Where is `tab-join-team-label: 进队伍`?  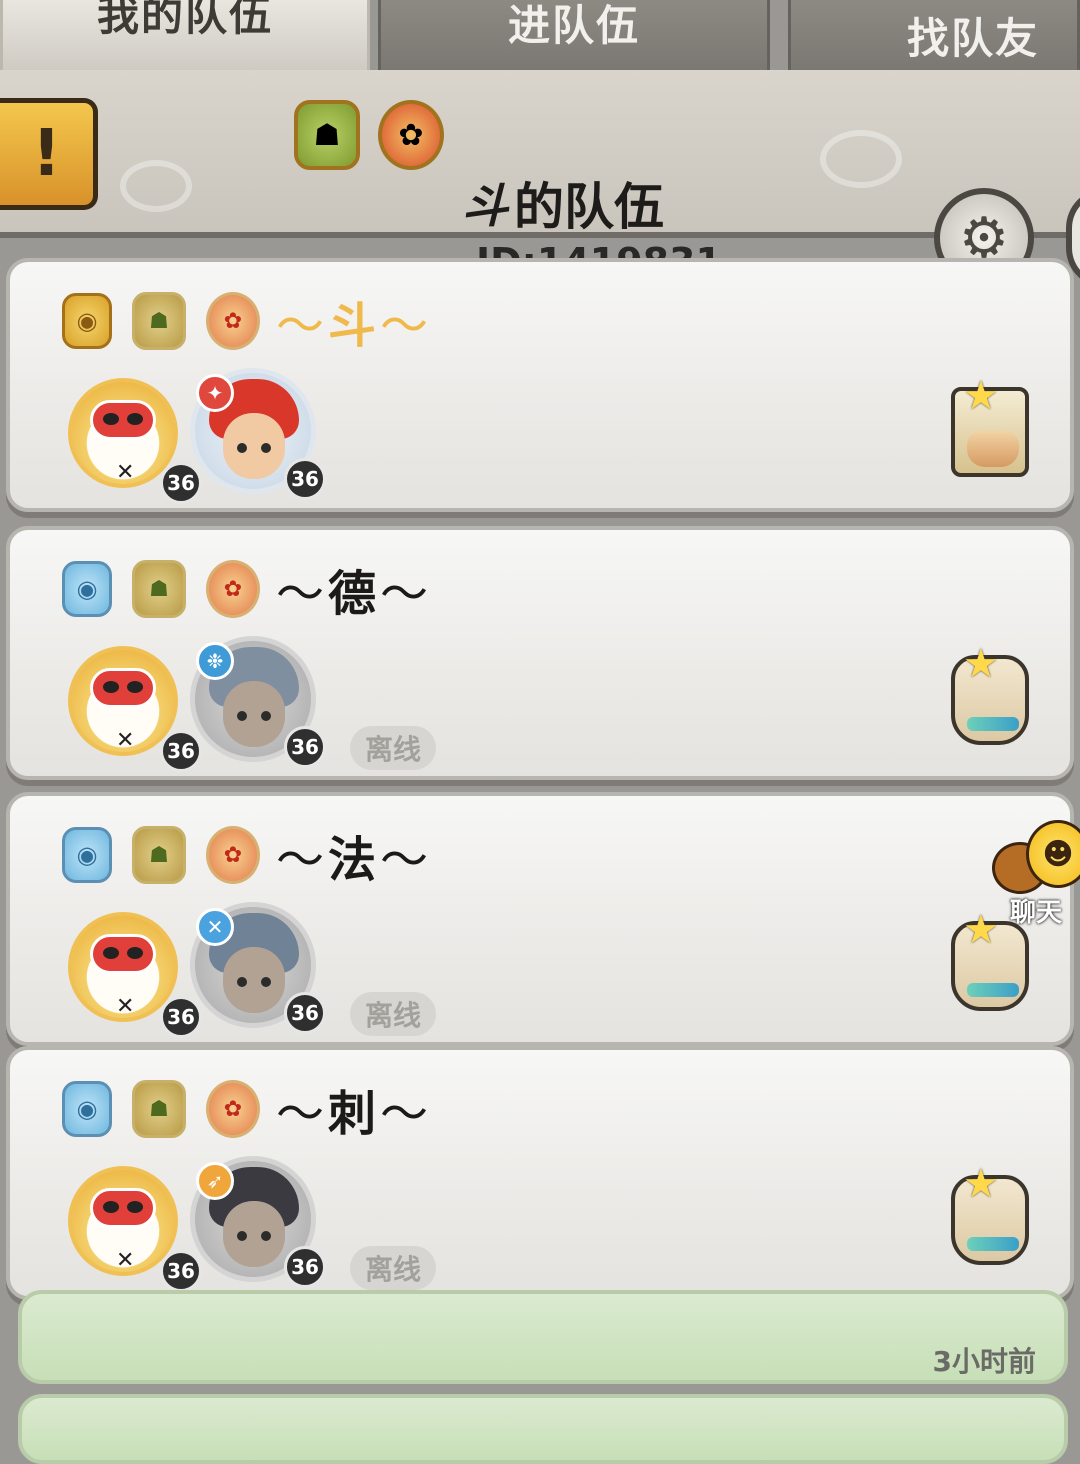
tab-join-team-label: 进队伍 is located at coordinates (573, 25).